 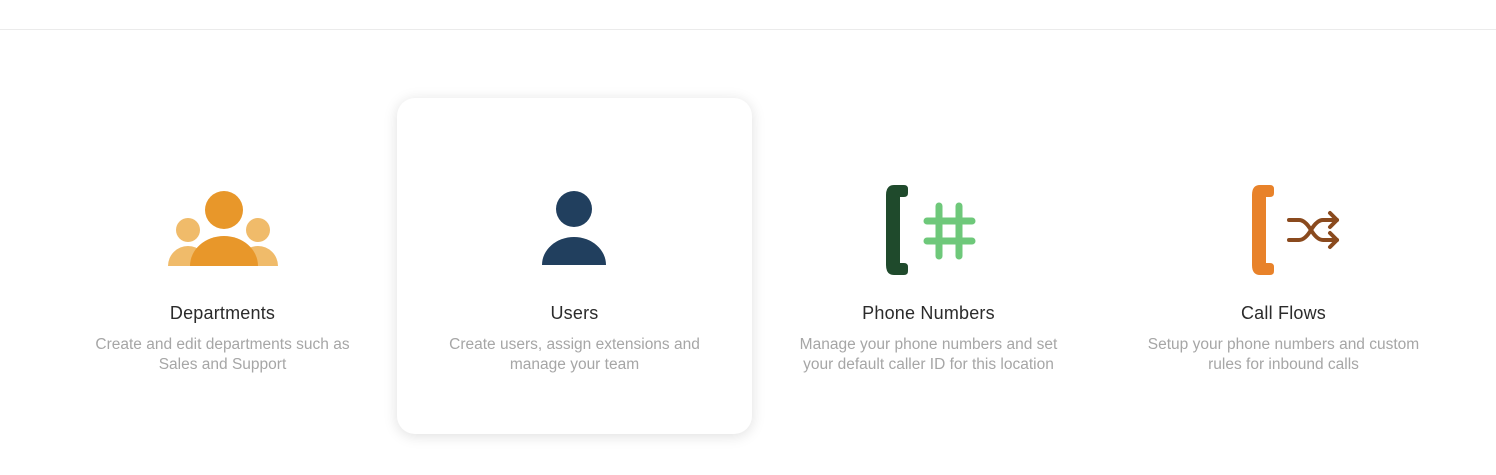 What do you see at coordinates (929, 230) in the screenshot?
I see `phone-hash-icon` at bounding box center [929, 230].